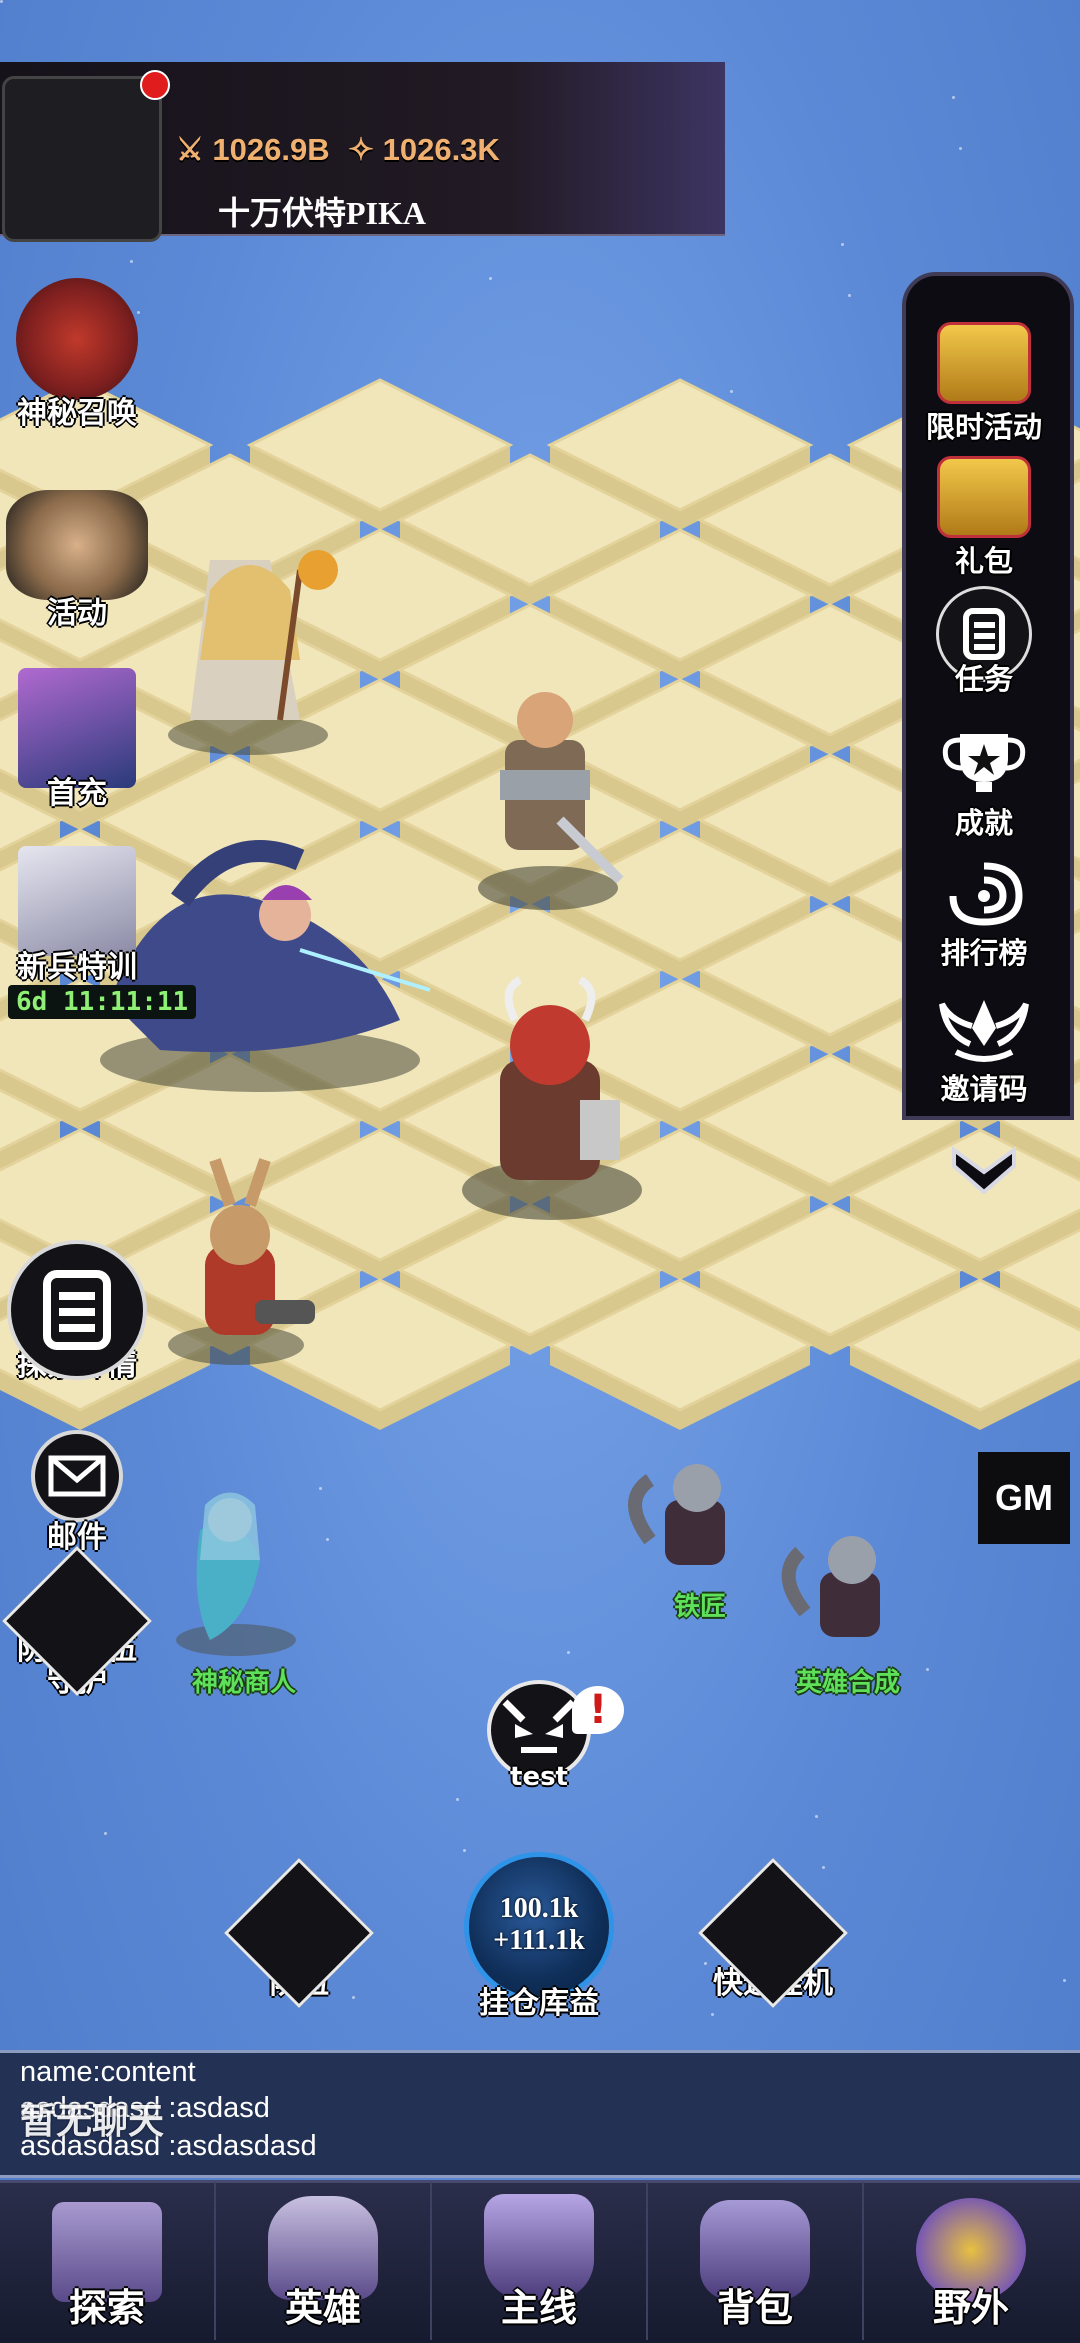 The image size is (1080, 2343). What do you see at coordinates (77, 740) in the screenshot?
I see `menu-first-recharge: 首充` at bounding box center [77, 740].